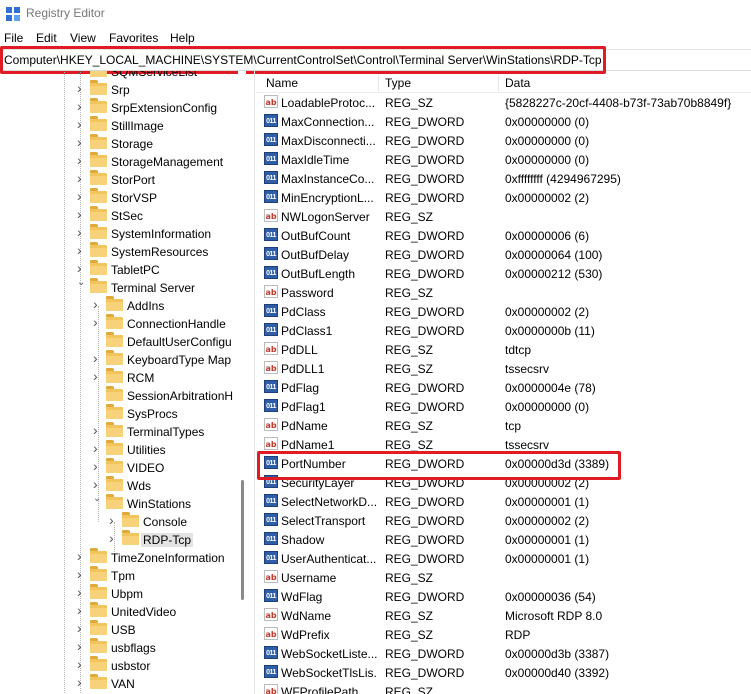 Image resolution: width=751 pixels, height=694 pixels. Describe the element at coordinates (503, 349) in the screenshot. I see `value-row-pddll: ab PdDLL REG_SZ tdtcp` at that location.